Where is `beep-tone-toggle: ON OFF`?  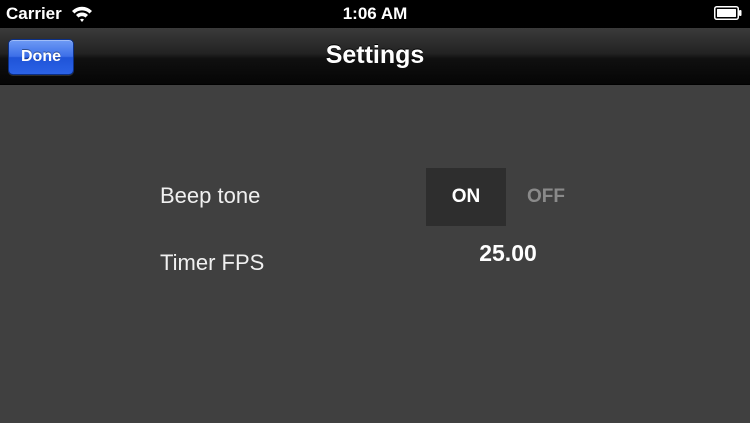 beep-tone-toggle: ON OFF is located at coordinates (506, 197).